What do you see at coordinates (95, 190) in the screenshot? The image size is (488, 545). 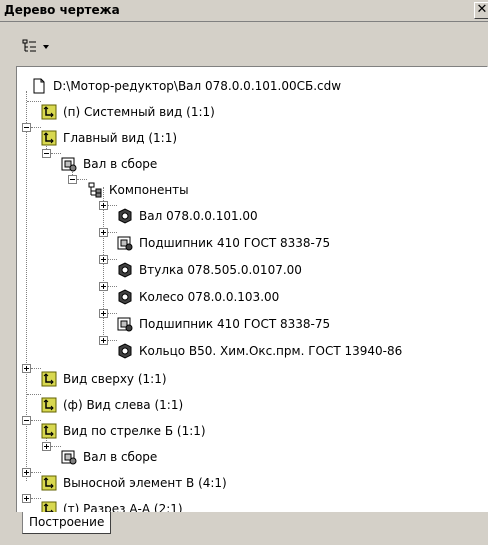 I see `components-icon` at bounding box center [95, 190].